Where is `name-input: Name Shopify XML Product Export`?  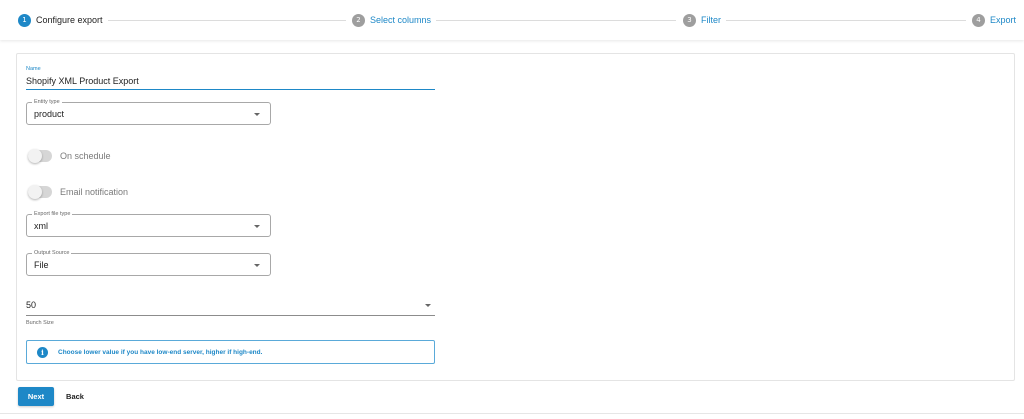
name-input: Name Shopify XML Product Export is located at coordinates (230, 78).